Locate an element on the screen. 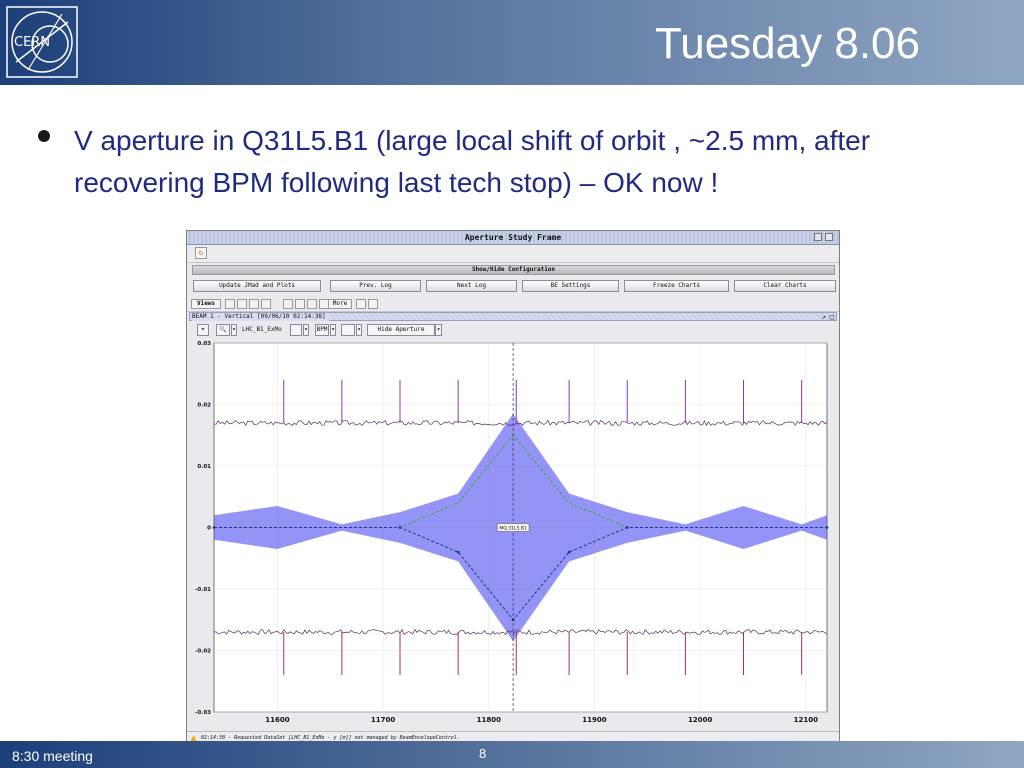 This screenshot has height=768, width=1024. slide-header: CERN Tuesday 8.06 is located at coordinates (512, 42).